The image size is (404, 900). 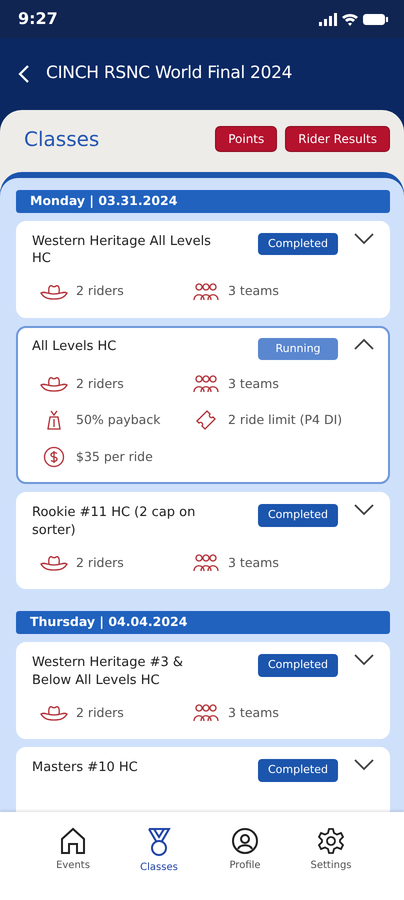 I want to click on nav-tab: Events, so click(x=73, y=850).